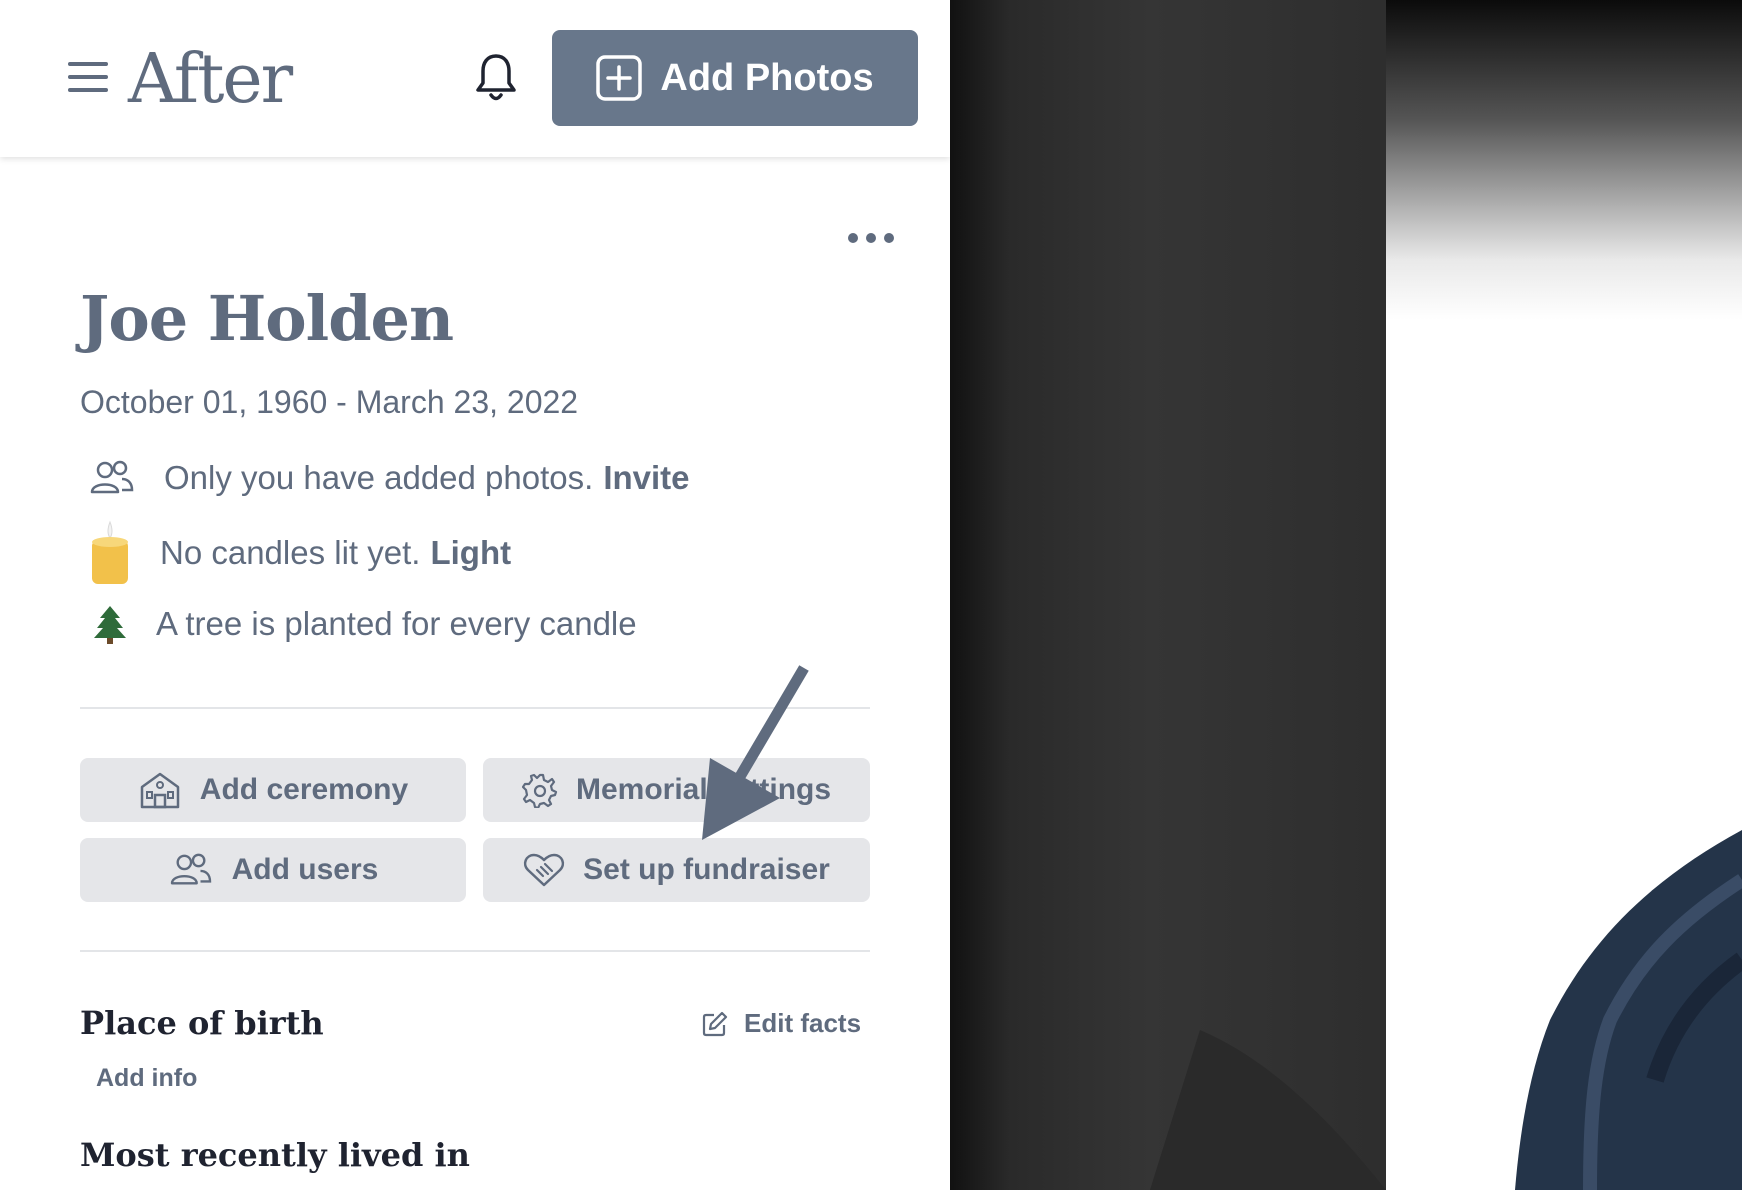 This screenshot has width=1742, height=1190. What do you see at coordinates (803, 1023) in the screenshot?
I see `edit-facts-label: Edit facts` at bounding box center [803, 1023].